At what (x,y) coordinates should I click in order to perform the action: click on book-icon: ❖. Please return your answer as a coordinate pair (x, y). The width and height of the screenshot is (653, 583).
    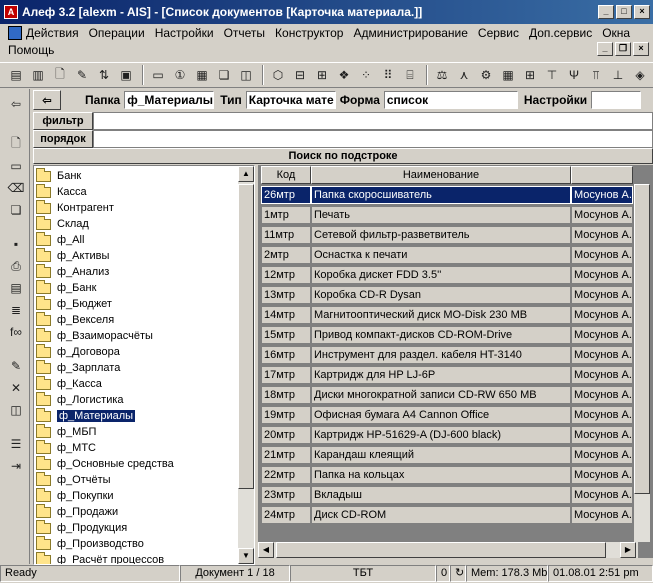
    Looking at the image, I should click on (344, 75).